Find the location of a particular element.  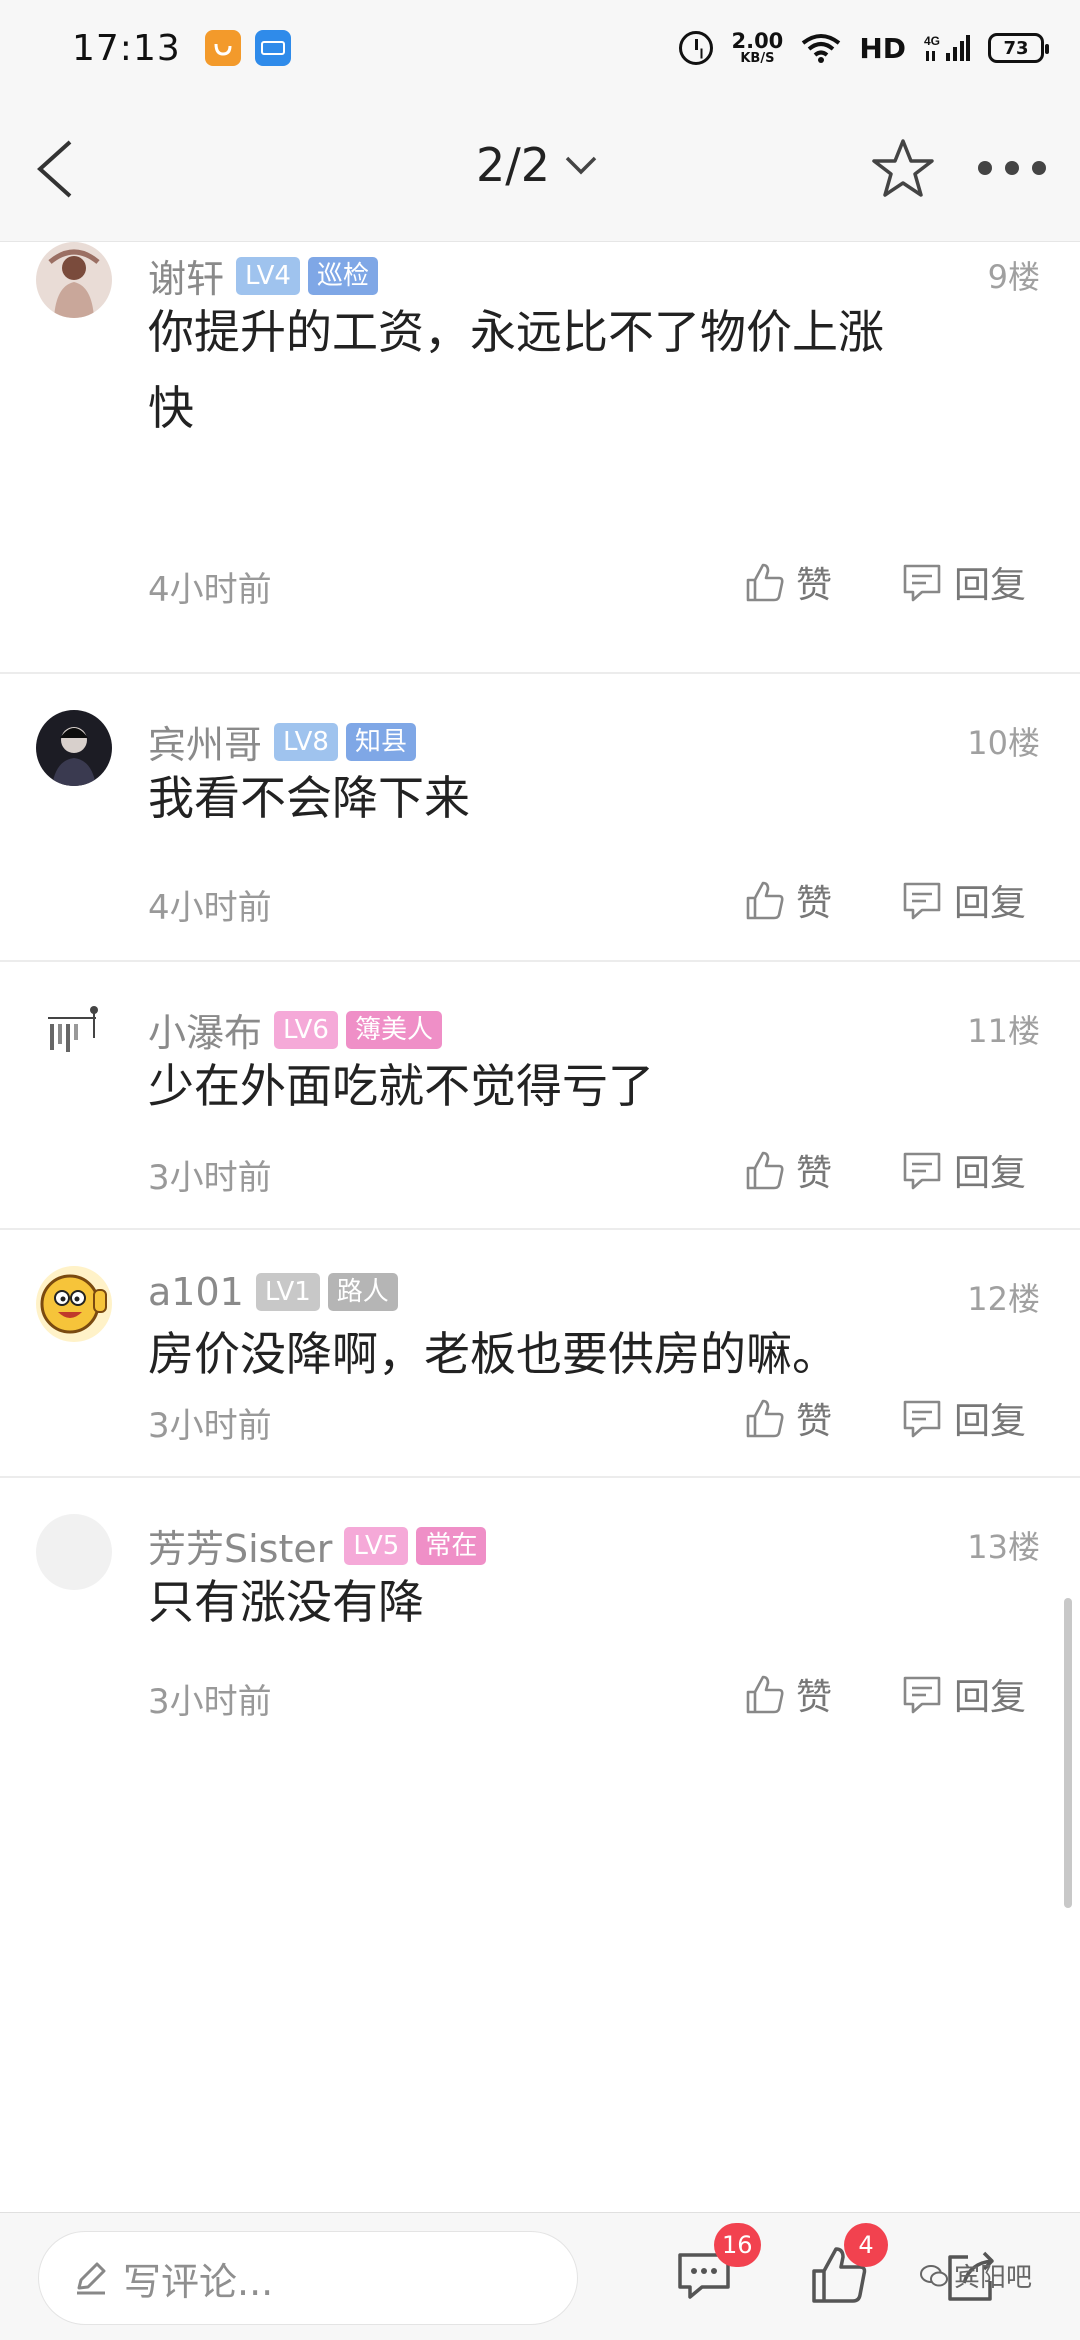

level-badge: LV6 is located at coordinates (306, 1029).